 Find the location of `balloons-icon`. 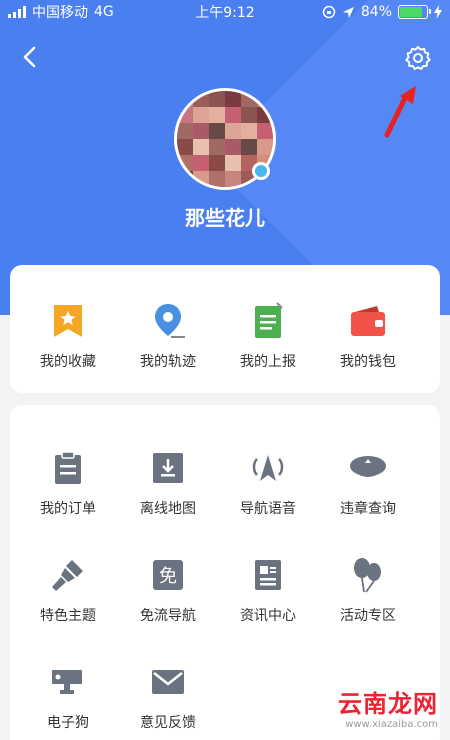

balloons-icon is located at coordinates (368, 575).